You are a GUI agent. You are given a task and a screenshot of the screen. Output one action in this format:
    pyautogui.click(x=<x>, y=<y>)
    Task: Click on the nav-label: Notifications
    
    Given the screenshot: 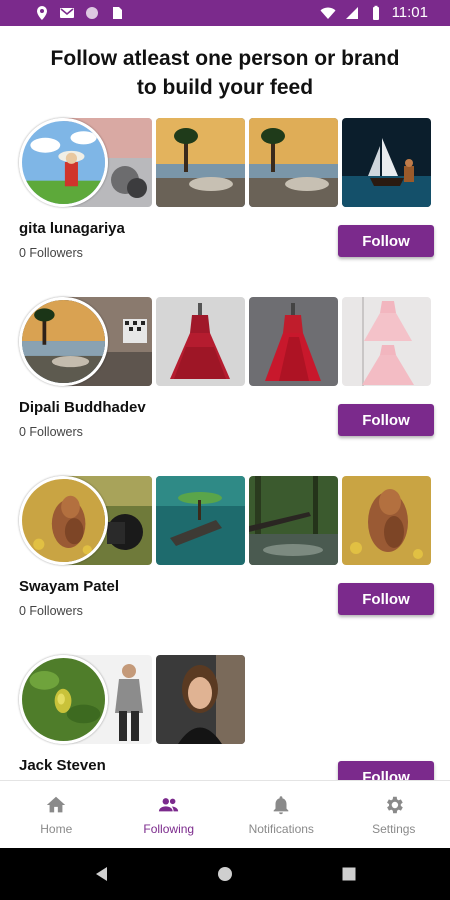 What is the action you would take?
    pyautogui.click(x=281, y=829)
    